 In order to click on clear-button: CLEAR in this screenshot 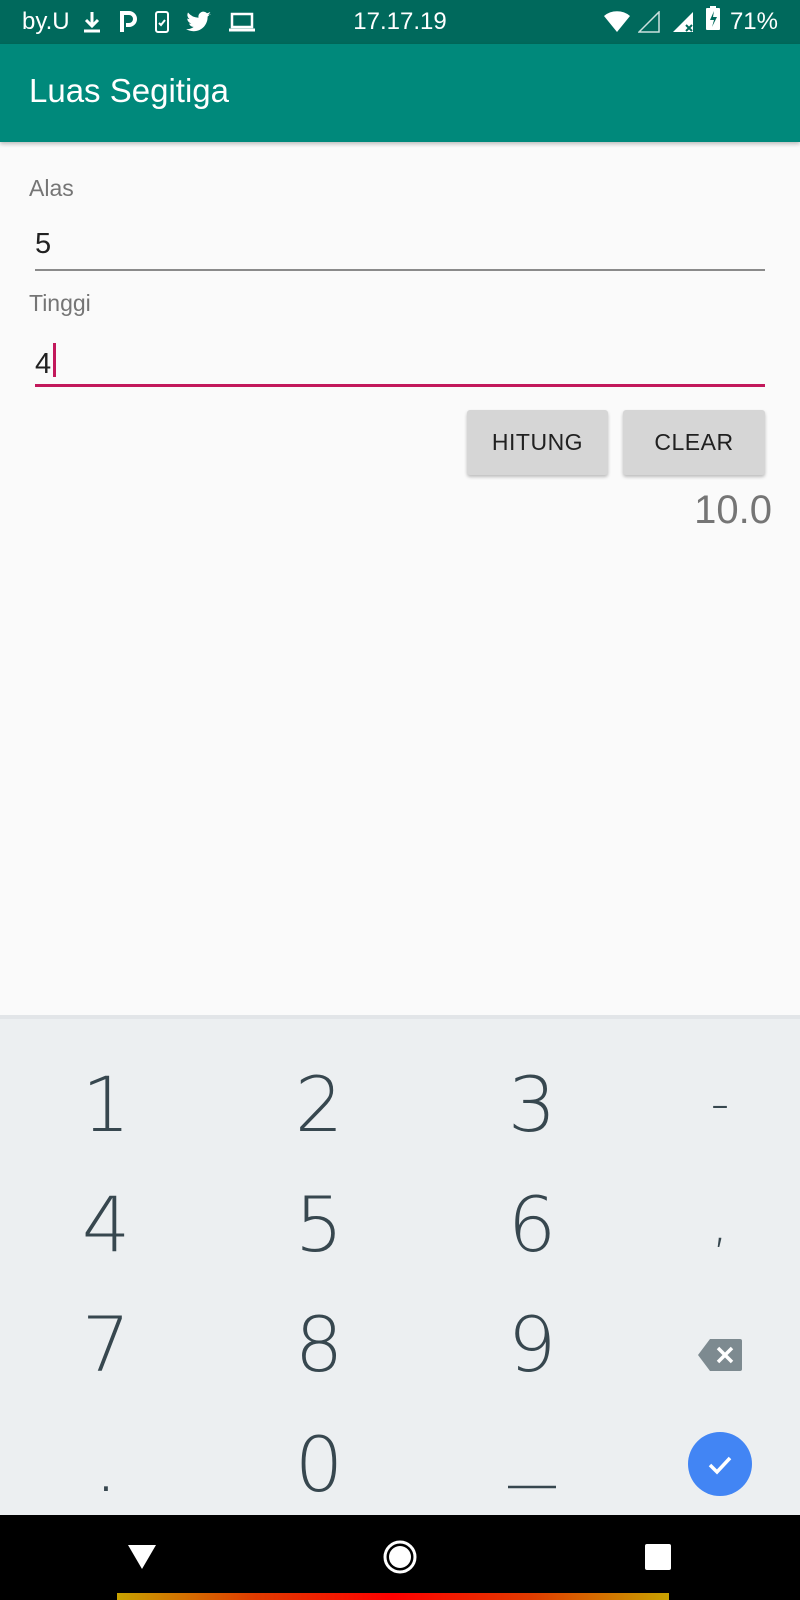, I will do `click(694, 442)`.